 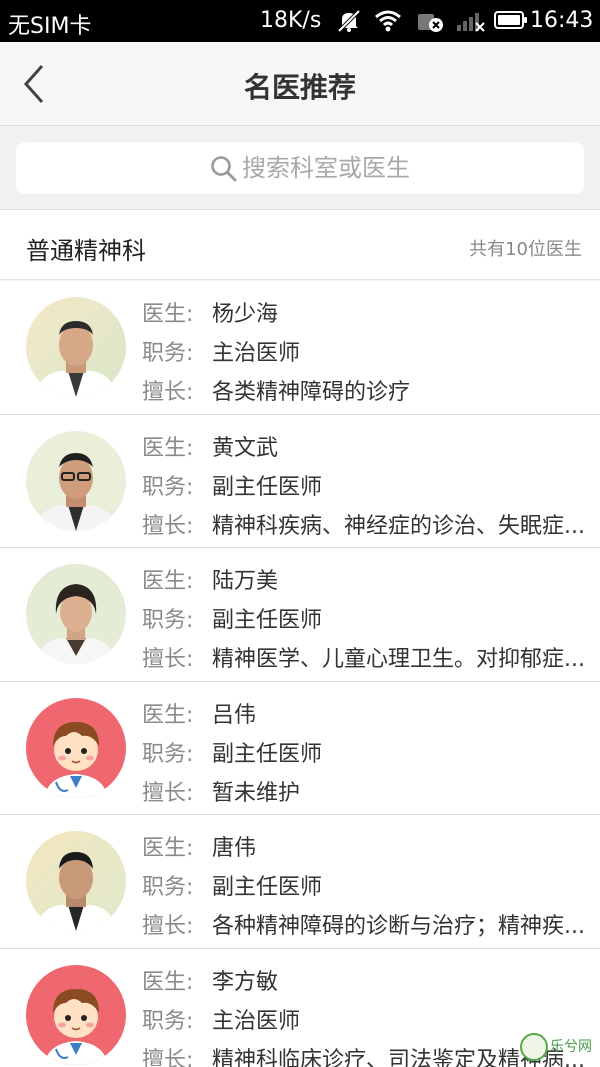 I want to click on search-box, so click(x=300, y=168).